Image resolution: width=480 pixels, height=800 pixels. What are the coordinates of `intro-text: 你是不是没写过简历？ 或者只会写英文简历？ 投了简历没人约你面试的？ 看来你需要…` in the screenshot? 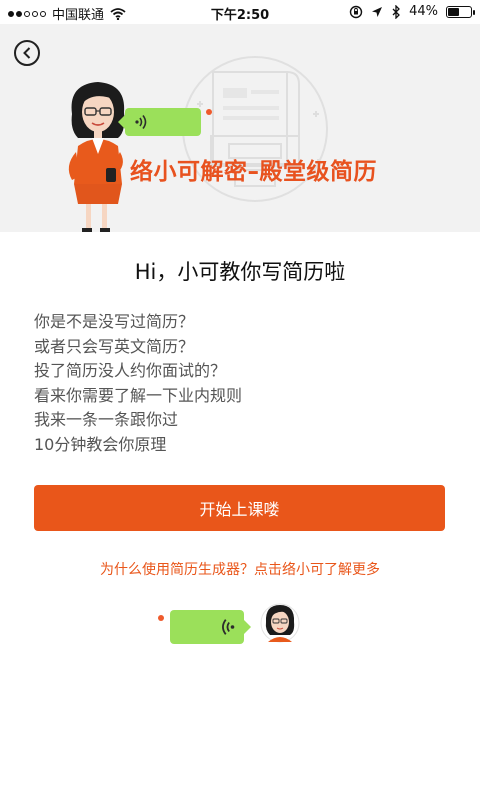 It's located at (138, 384).